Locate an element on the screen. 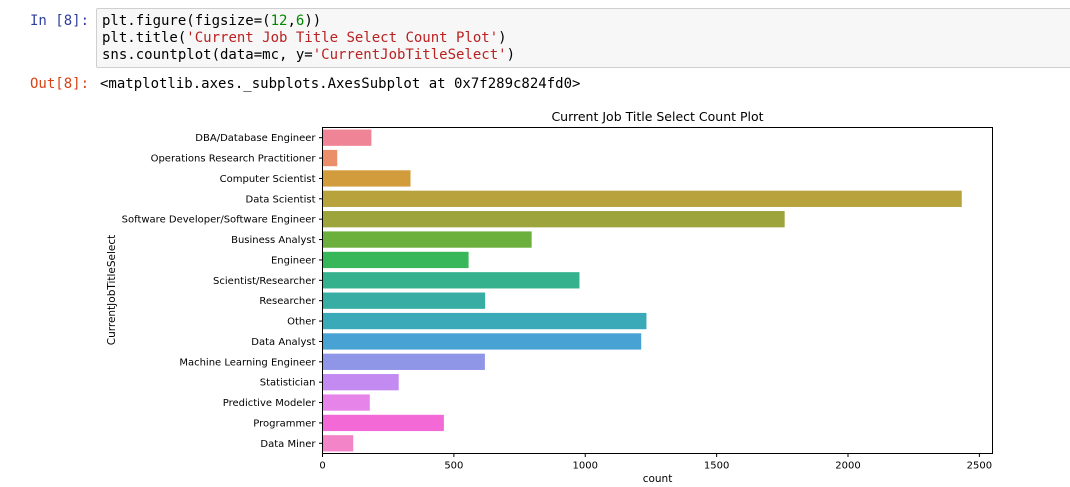 This screenshot has height=487, width=1070. x-axis-label: count is located at coordinates (658, 479).